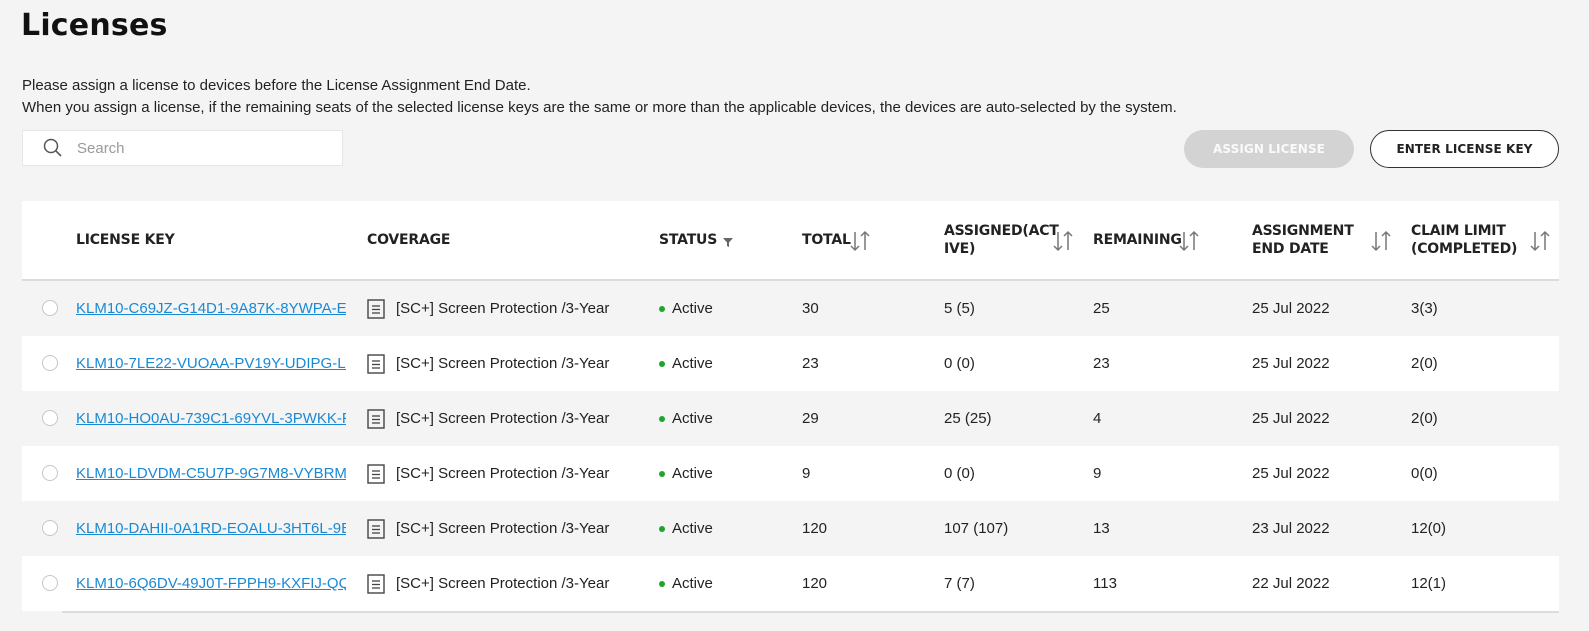  Describe the element at coordinates (1001, 231) in the screenshot. I see `header-assigned-line1: ASSIGNED(ACT` at that location.